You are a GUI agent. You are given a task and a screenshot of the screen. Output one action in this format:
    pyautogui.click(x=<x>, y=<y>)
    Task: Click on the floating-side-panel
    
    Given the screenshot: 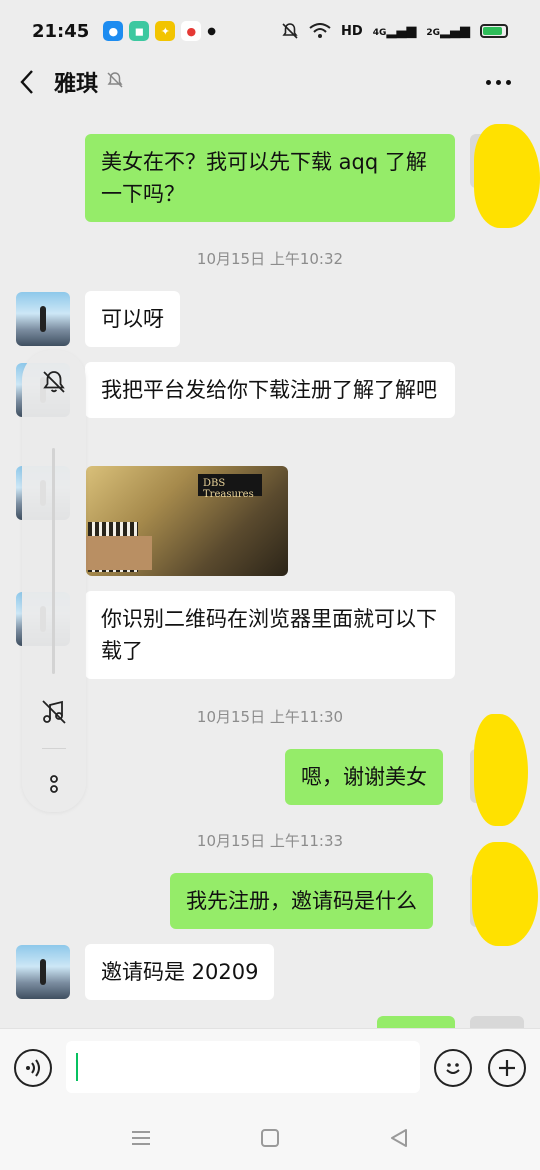 What is the action you would take?
    pyautogui.click(x=54, y=581)
    